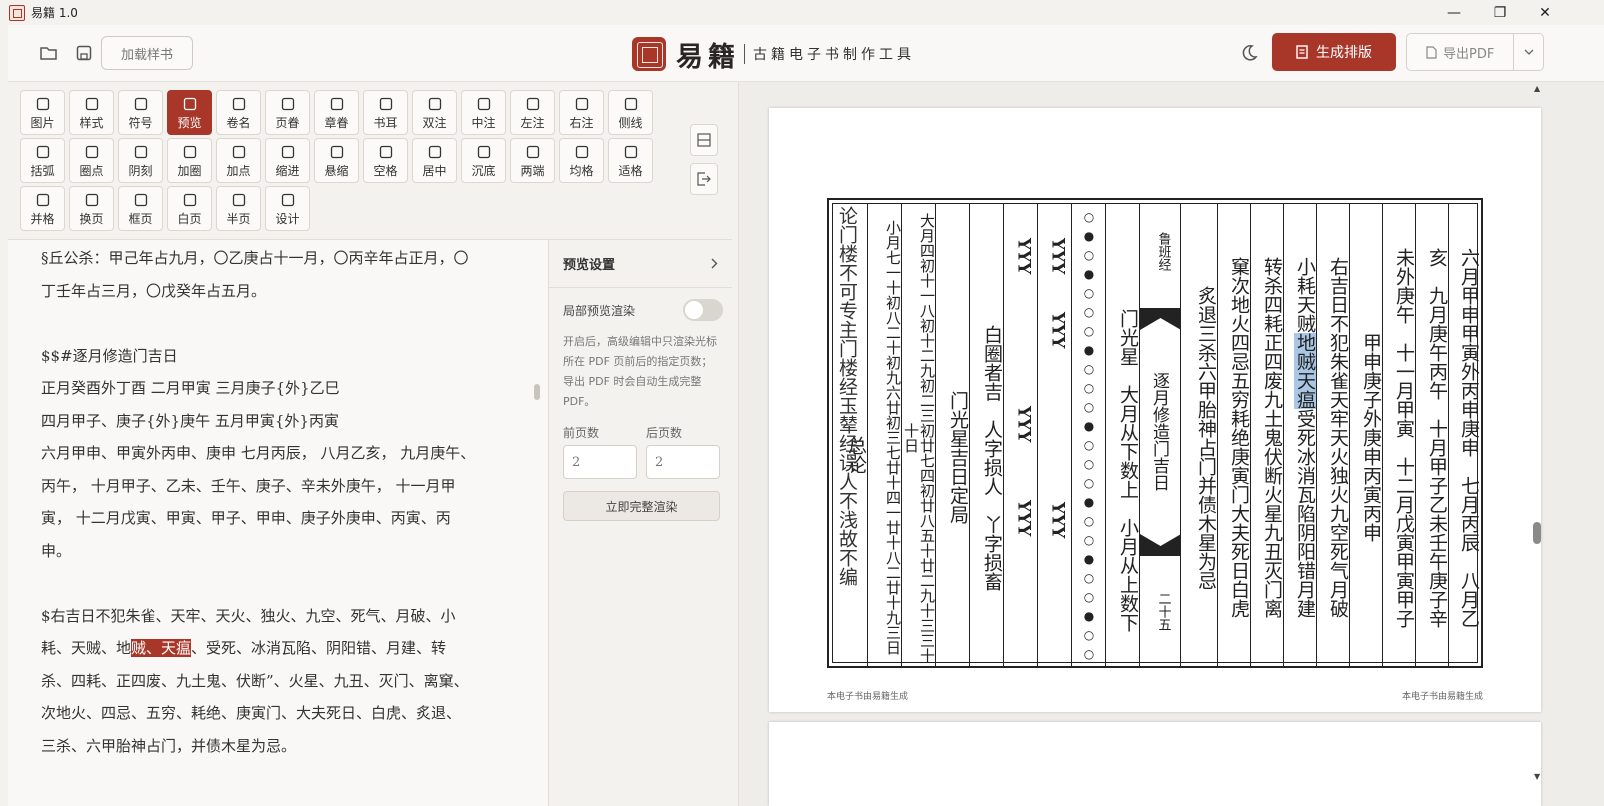  I want to click on column-segment: 受死冰消瓦陷阴阳错月建, so click(1305, 513).